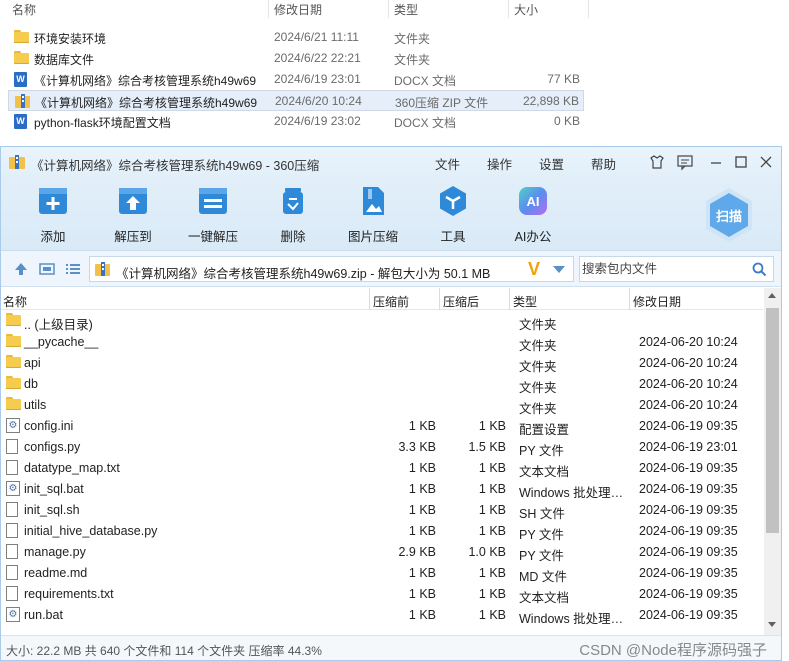 The width and height of the screenshot is (789, 661). I want to click on row-name: 《计算机网络》综合考核管理系统h49w69, so click(145, 81).